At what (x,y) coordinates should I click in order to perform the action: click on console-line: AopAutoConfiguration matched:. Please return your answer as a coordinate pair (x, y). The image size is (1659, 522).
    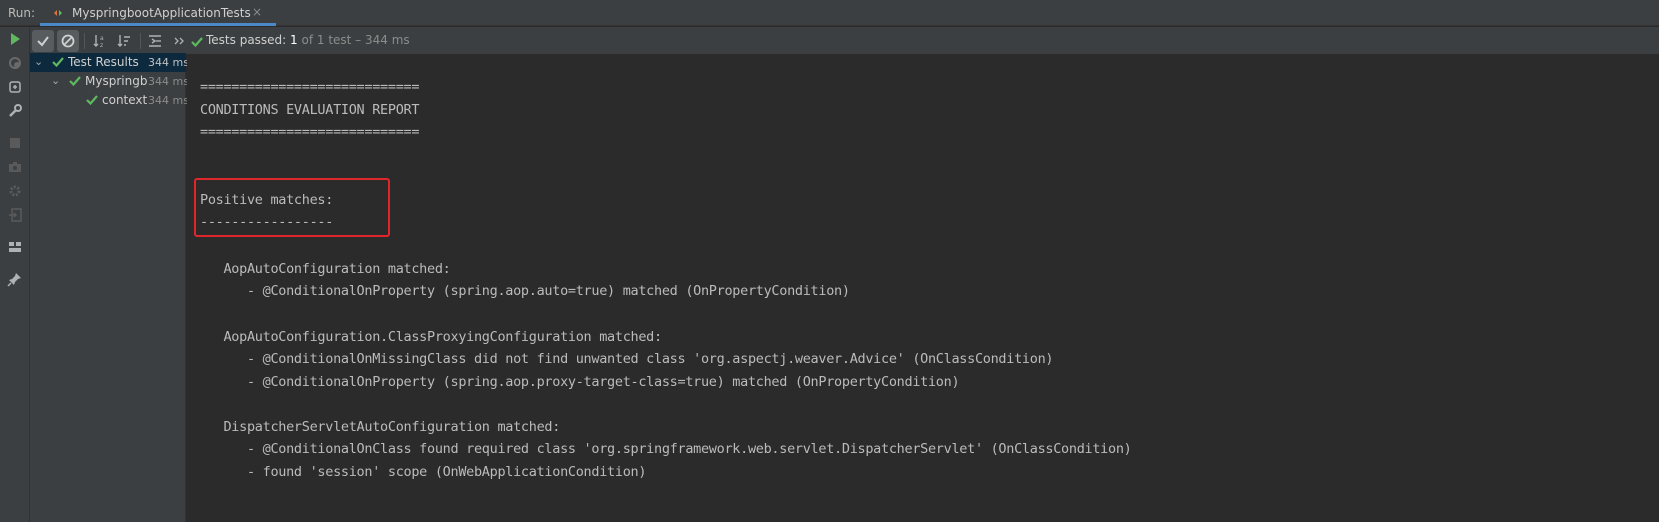
    Looking at the image, I should click on (325, 269).